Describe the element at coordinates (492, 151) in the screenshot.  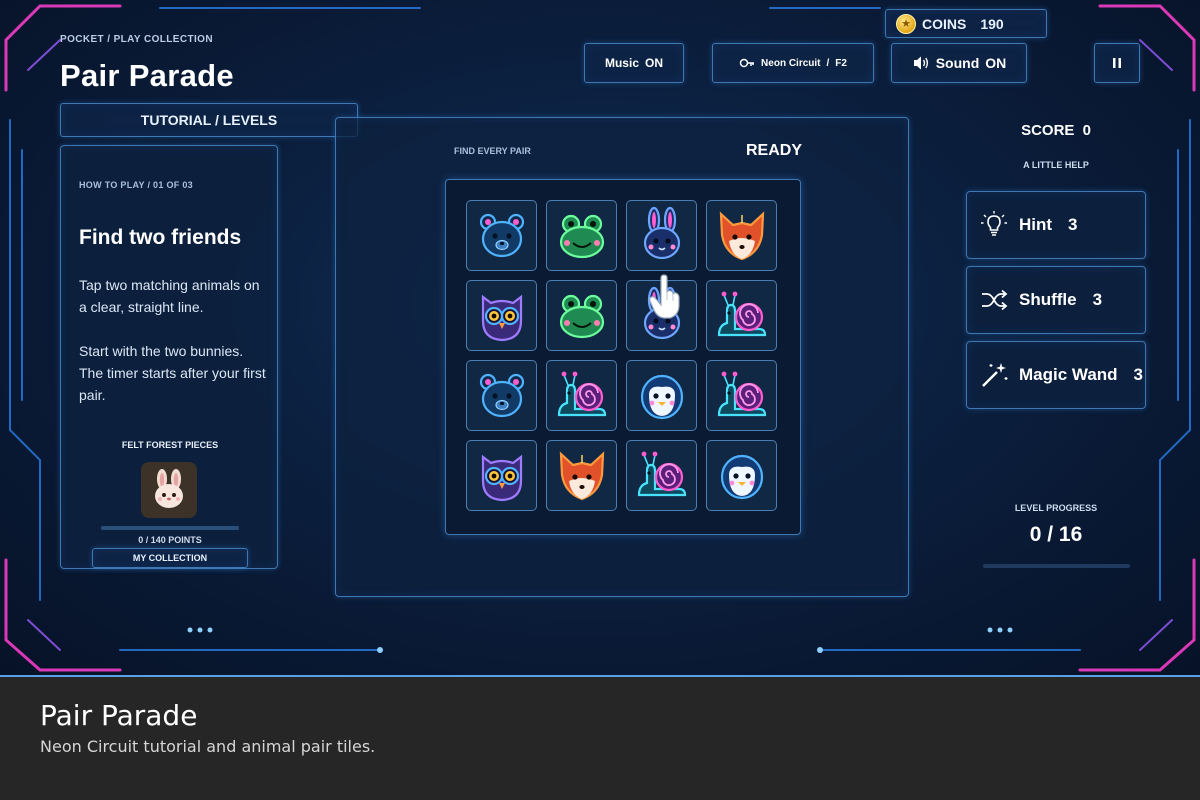
I see `find-pairs-label: FIND EVERY PAIR` at that location.